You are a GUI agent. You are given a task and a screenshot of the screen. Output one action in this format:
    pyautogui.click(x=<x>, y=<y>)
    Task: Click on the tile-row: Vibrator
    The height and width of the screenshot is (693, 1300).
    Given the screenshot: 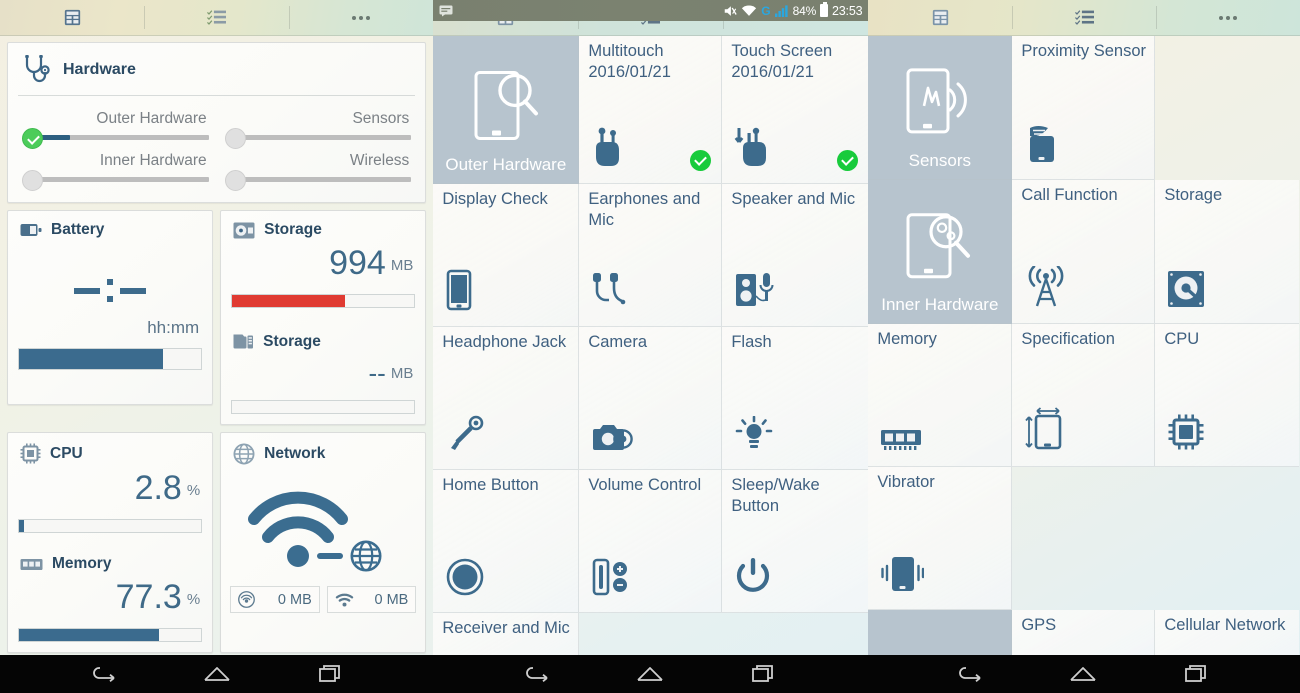 What is the action you would take?
    pyautogui.click(x=1084, y=538)
    